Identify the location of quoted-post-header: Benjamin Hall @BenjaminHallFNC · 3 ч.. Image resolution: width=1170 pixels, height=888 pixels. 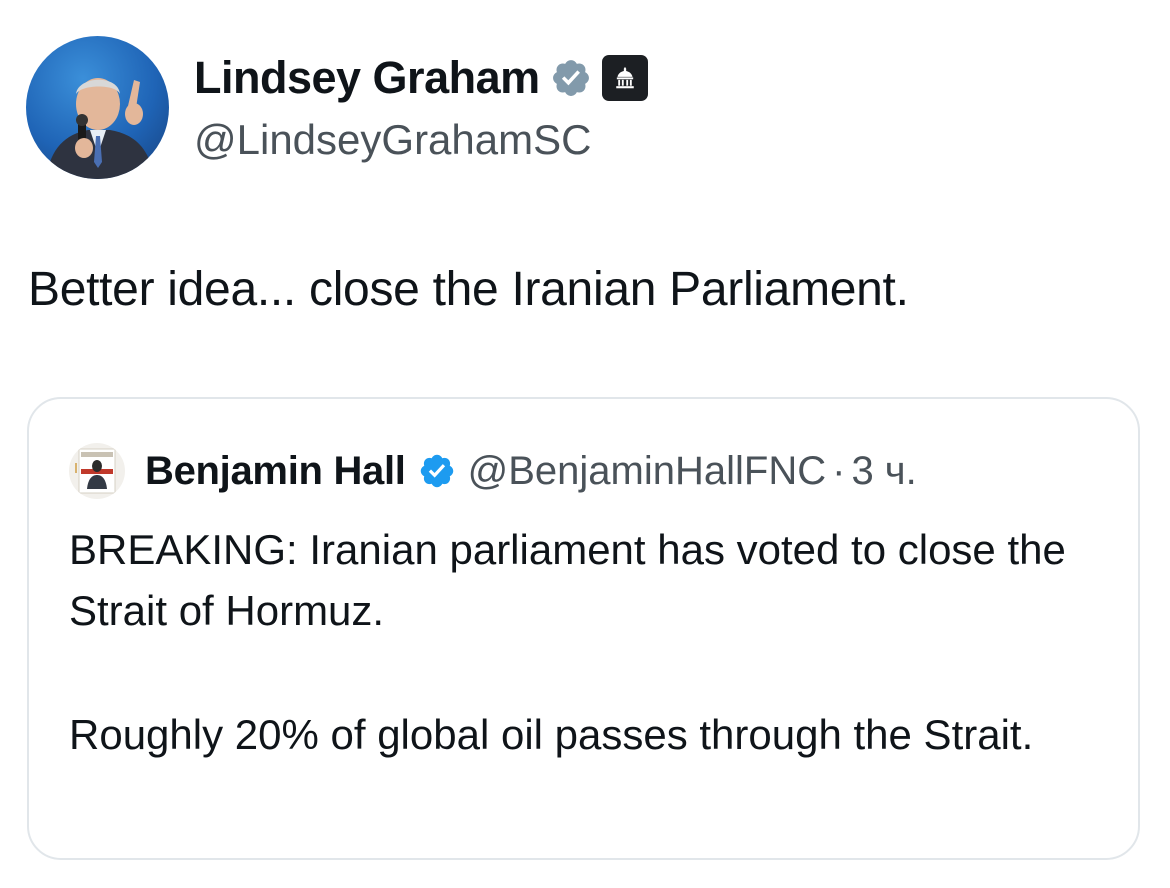
(493, 471).